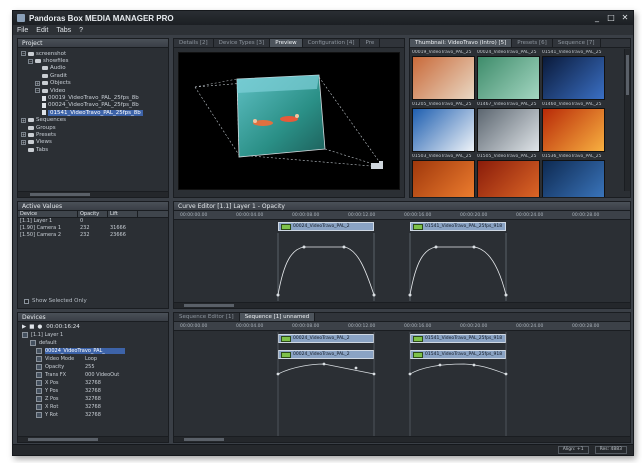  I want to click on device-property-row: Opacity 255, so click(95, 367).